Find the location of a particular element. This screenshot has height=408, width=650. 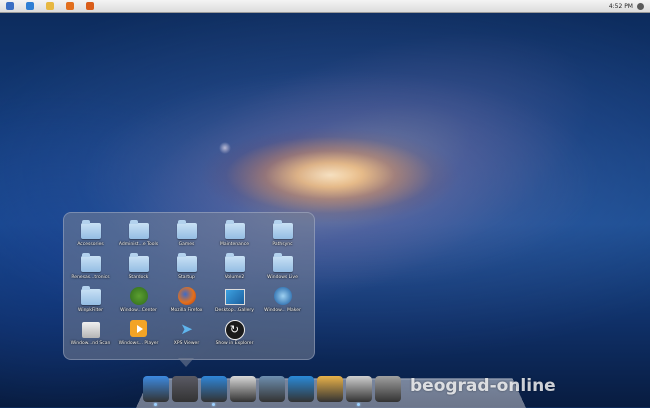

stack-item: Pathsync is located at coordinates (282, 236).